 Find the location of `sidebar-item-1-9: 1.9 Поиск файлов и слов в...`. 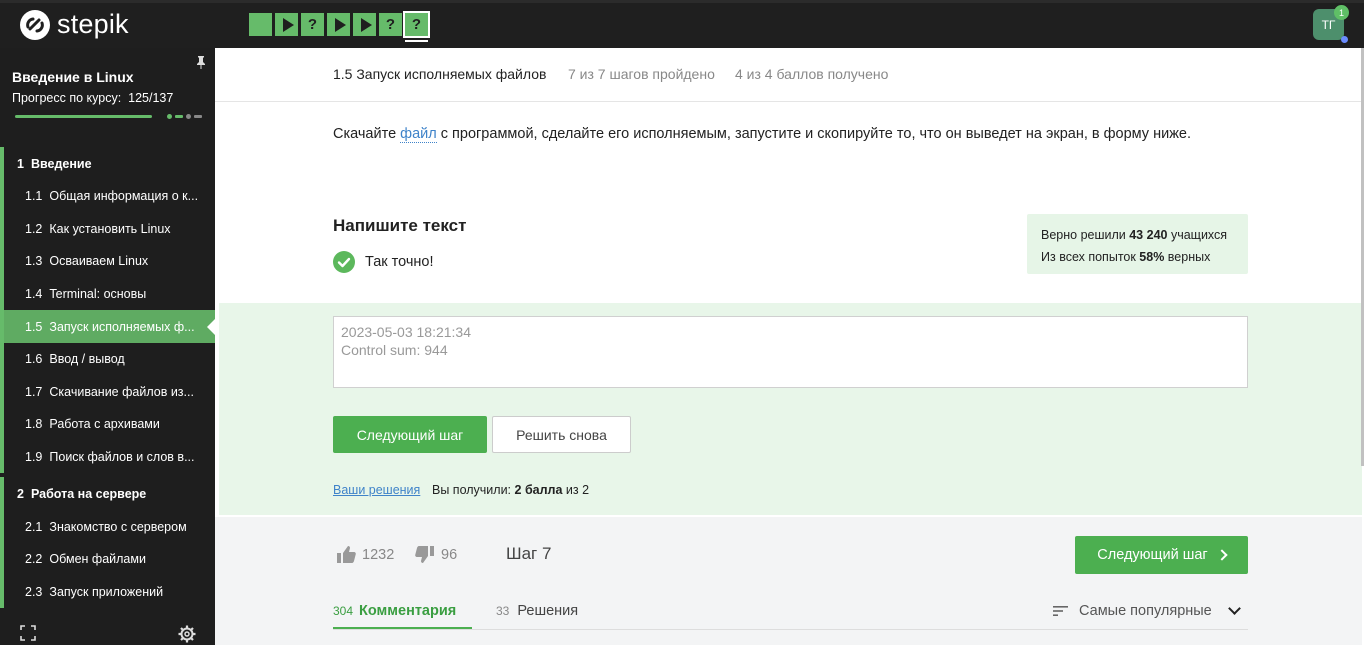

sidebar-item-1-9: 1.9 Поиск файлов и слов в... is located at coordinates (107, 457).